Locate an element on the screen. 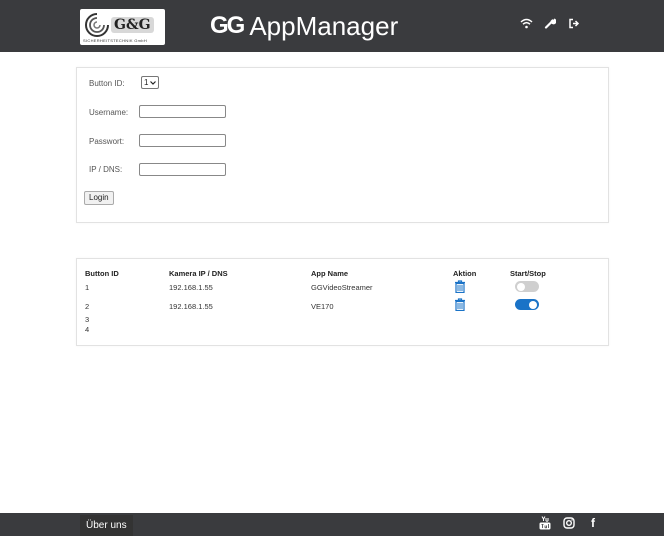  instagram-icon is located at coordinates (569, 523).